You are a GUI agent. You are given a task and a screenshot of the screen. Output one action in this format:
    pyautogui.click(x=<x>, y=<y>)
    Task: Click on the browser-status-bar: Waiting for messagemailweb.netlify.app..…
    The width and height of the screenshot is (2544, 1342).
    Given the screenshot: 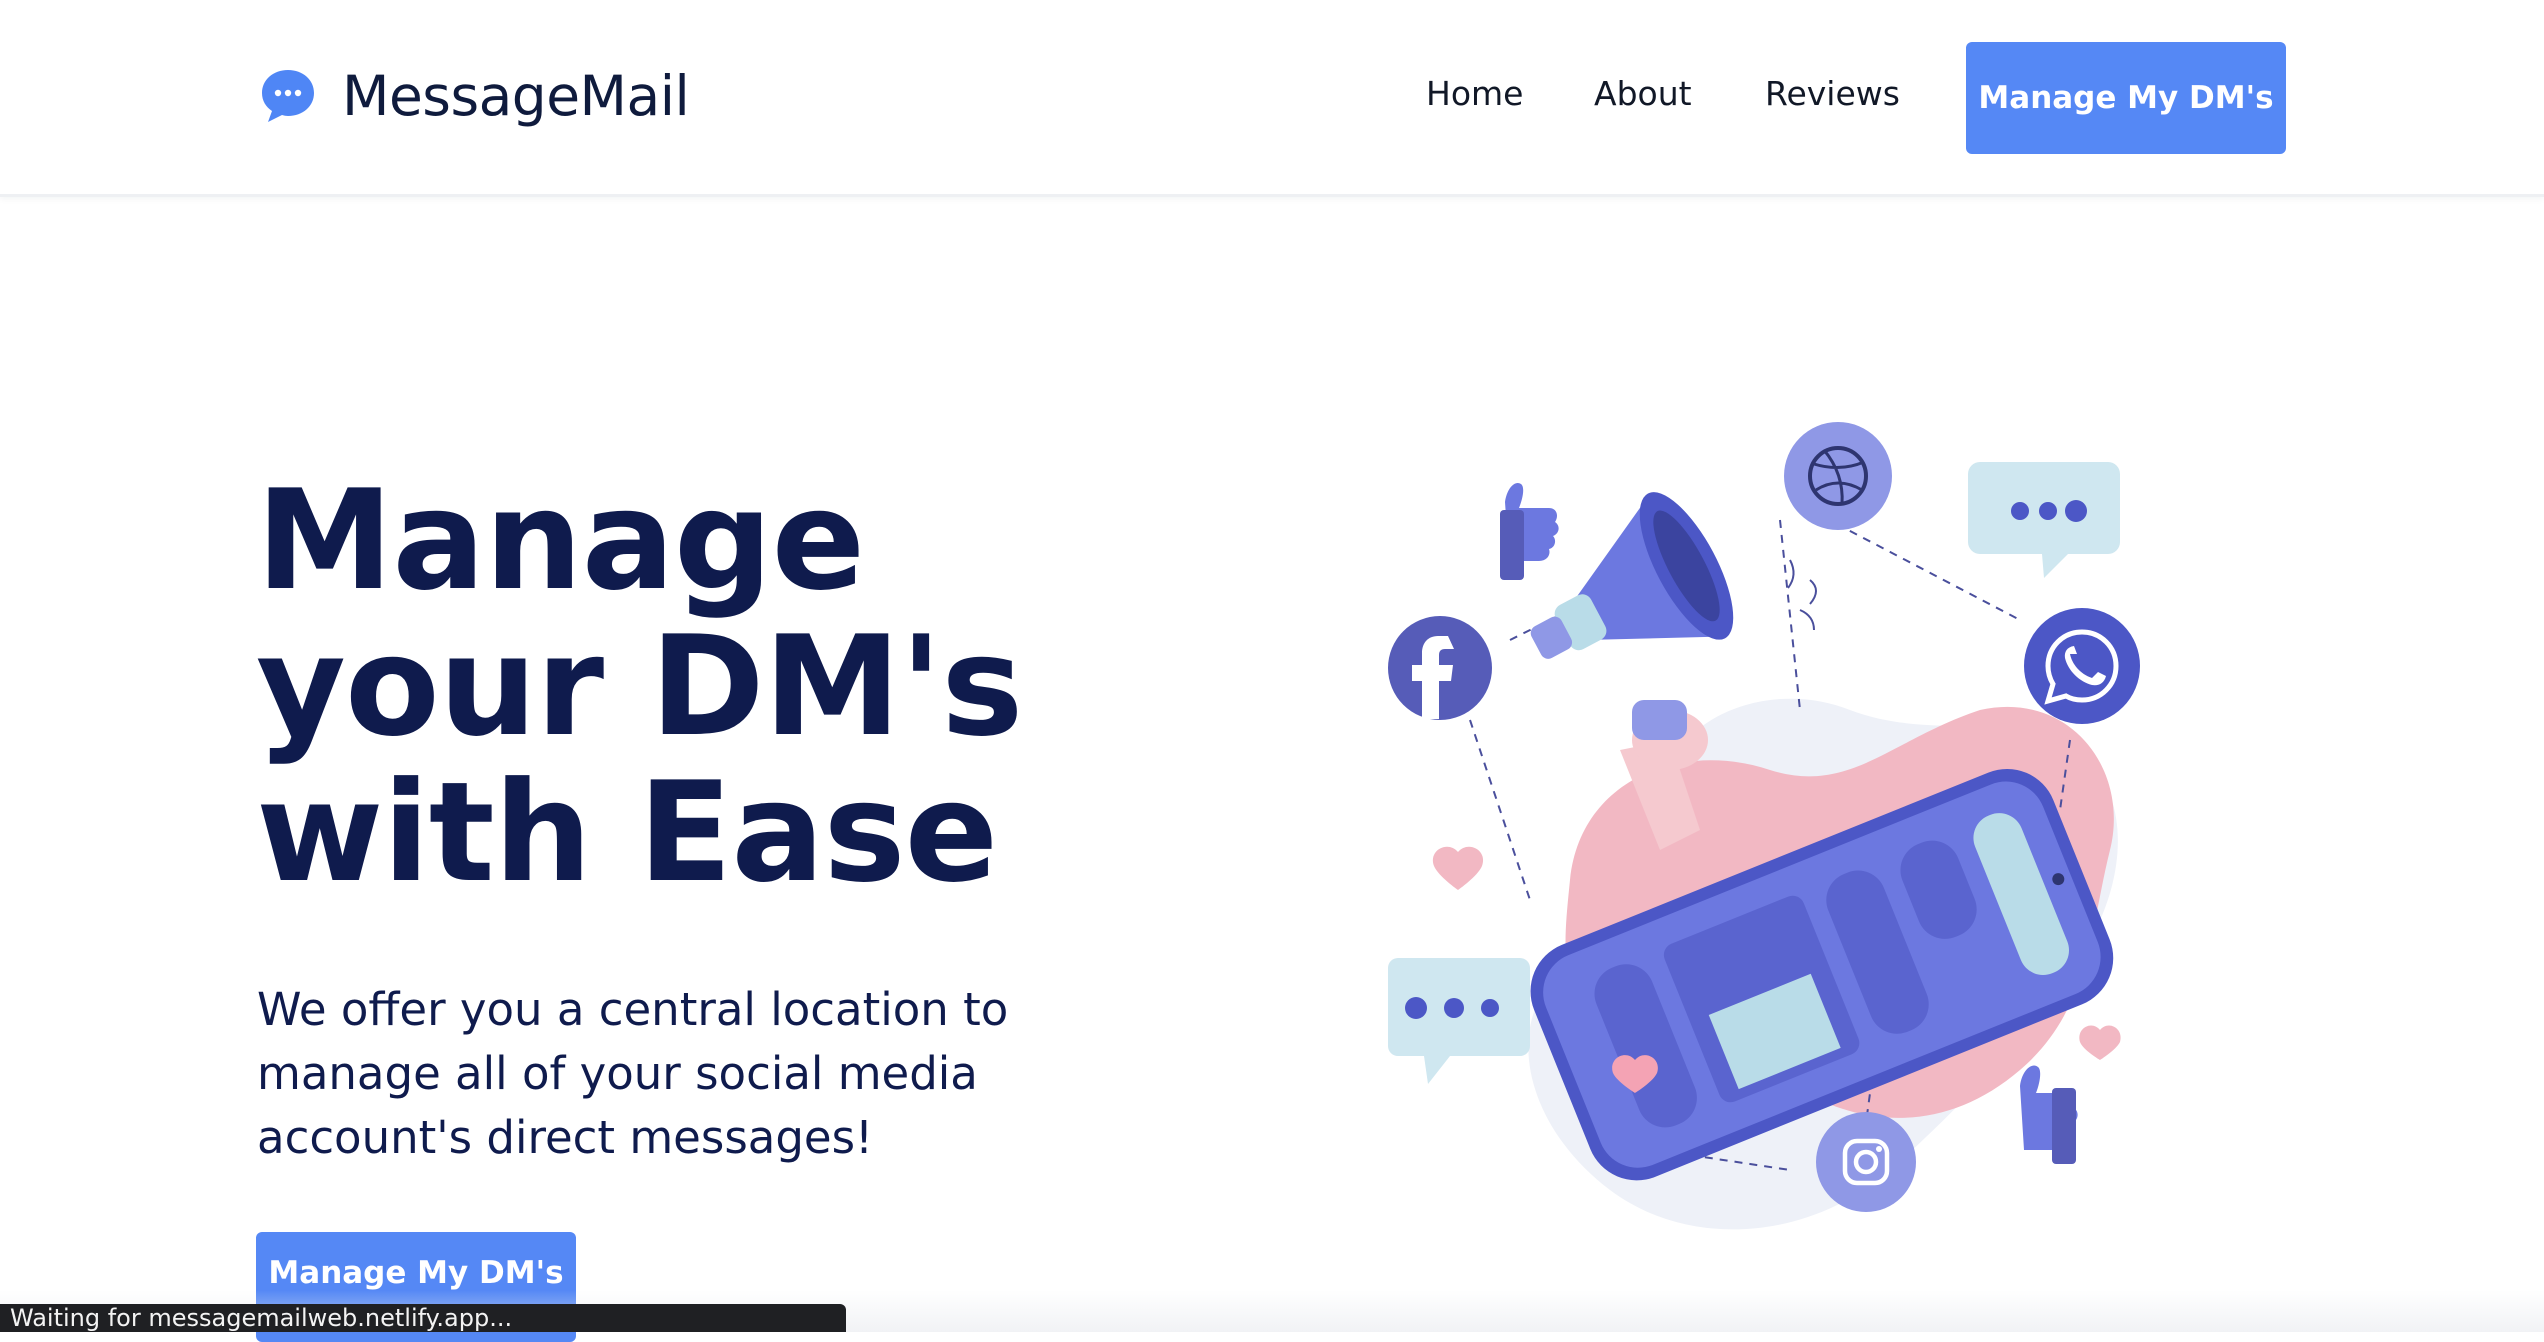 What is the action you would take?
    pyautogui.click(x=423, y=1318)
    